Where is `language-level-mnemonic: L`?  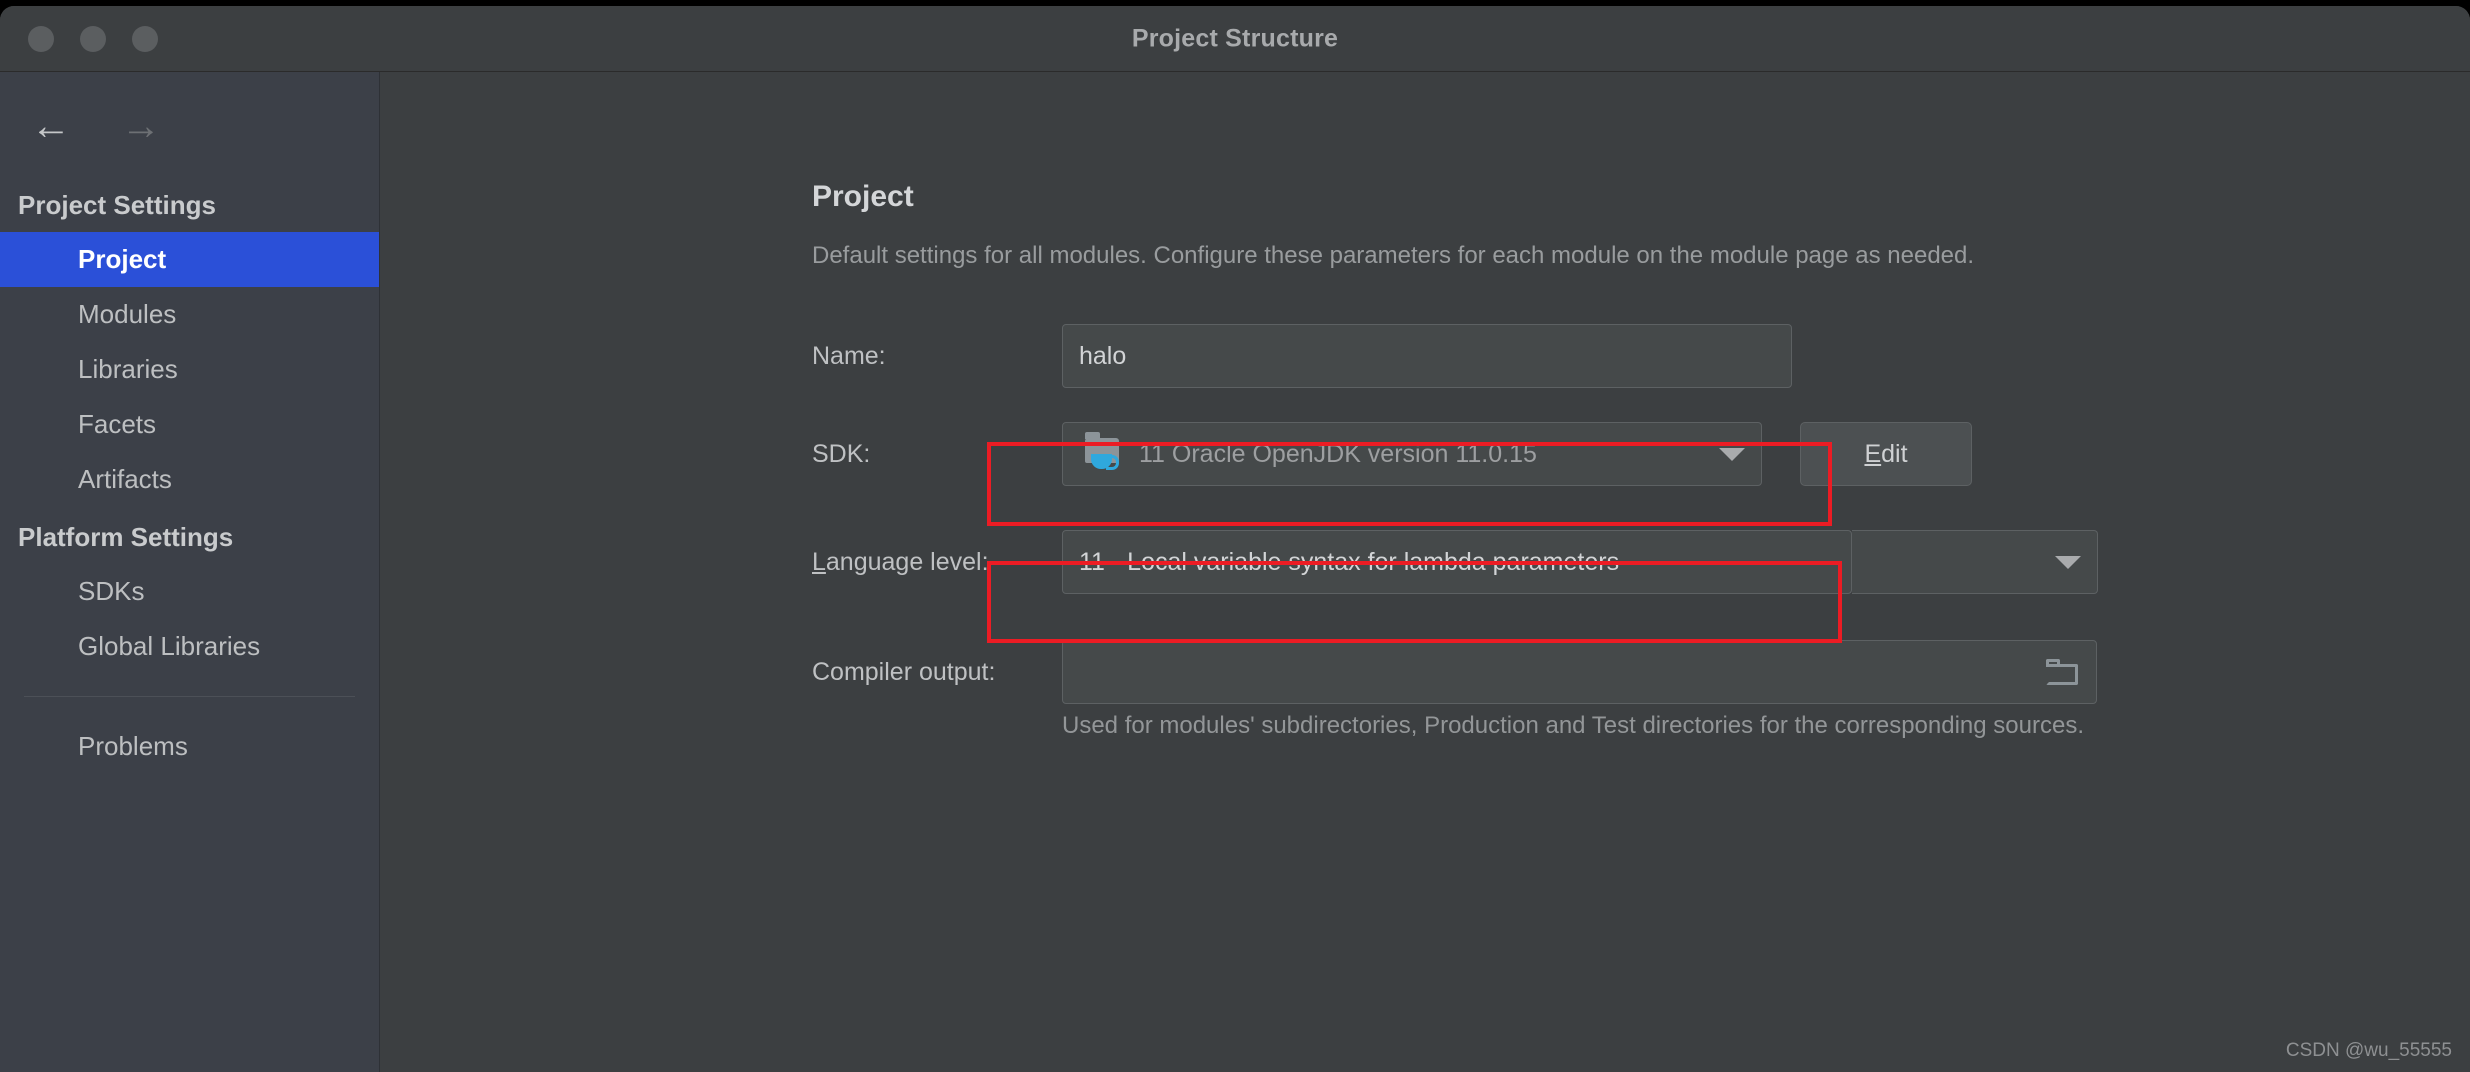
language-level-mnemonic: L is located at coordinates (819, 561).